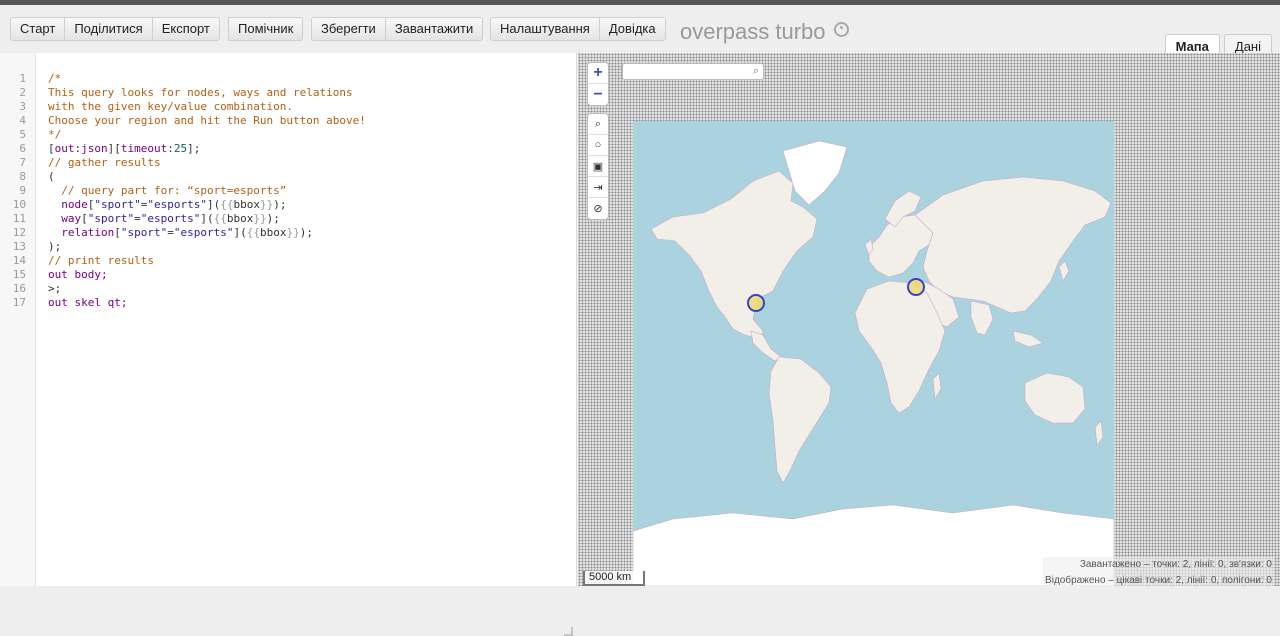 This screenshot has width=1280, height=636. Describe the element at coordinates (753, 31) in the screenshot. I see `logo-text: overpass turbo` at that location.